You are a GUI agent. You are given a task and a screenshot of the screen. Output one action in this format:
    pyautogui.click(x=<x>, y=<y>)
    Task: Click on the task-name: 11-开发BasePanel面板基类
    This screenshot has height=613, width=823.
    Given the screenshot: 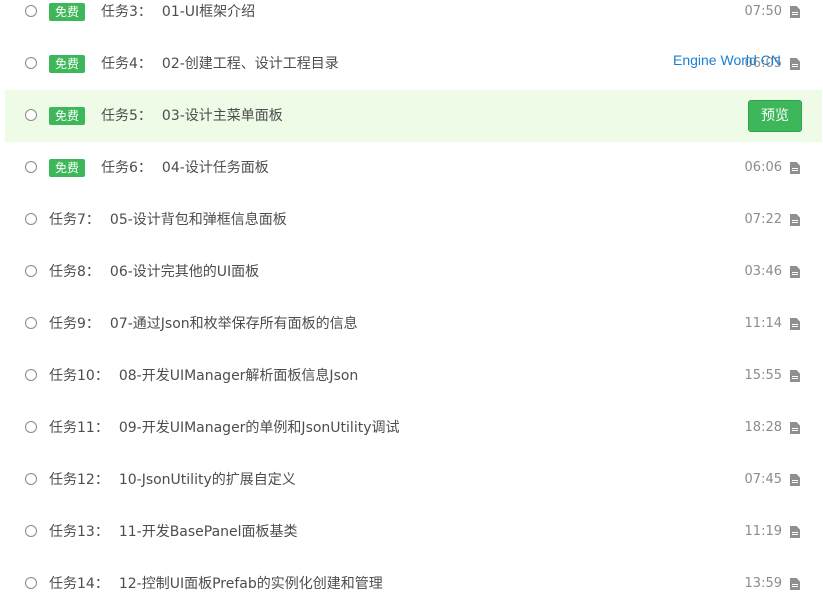 What is the action you would take?
    pyautogui.click(x=208, y=532)
    